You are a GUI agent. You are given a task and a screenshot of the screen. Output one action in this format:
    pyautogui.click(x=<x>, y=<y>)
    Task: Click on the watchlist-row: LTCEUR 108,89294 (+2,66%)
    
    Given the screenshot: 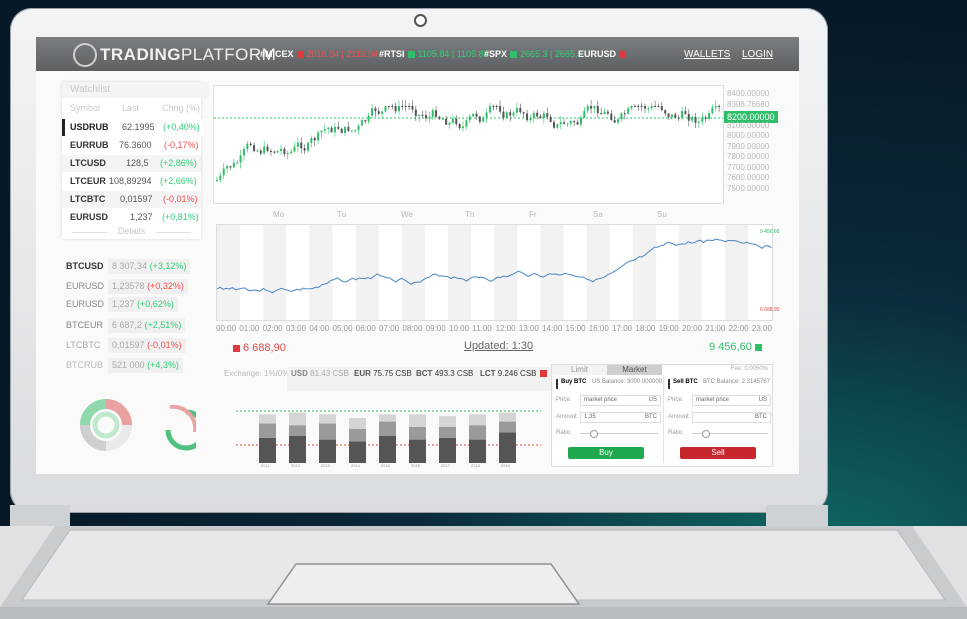 What is the action you would take?
    pyautogui.click(x=131, y=181)
    